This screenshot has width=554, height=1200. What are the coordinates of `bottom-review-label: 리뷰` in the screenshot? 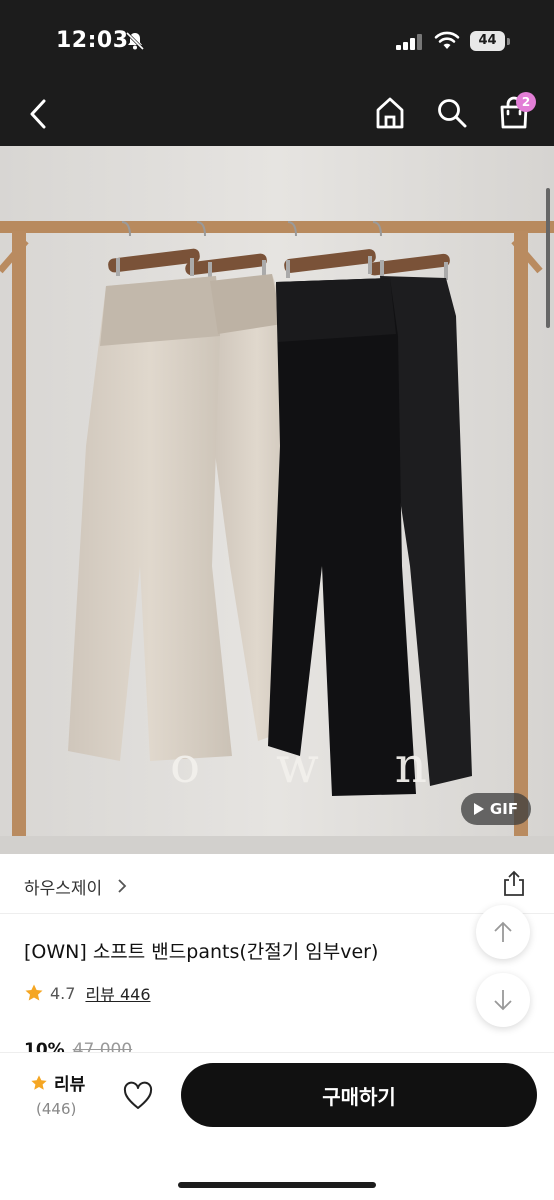 It's located at (70, 1085).